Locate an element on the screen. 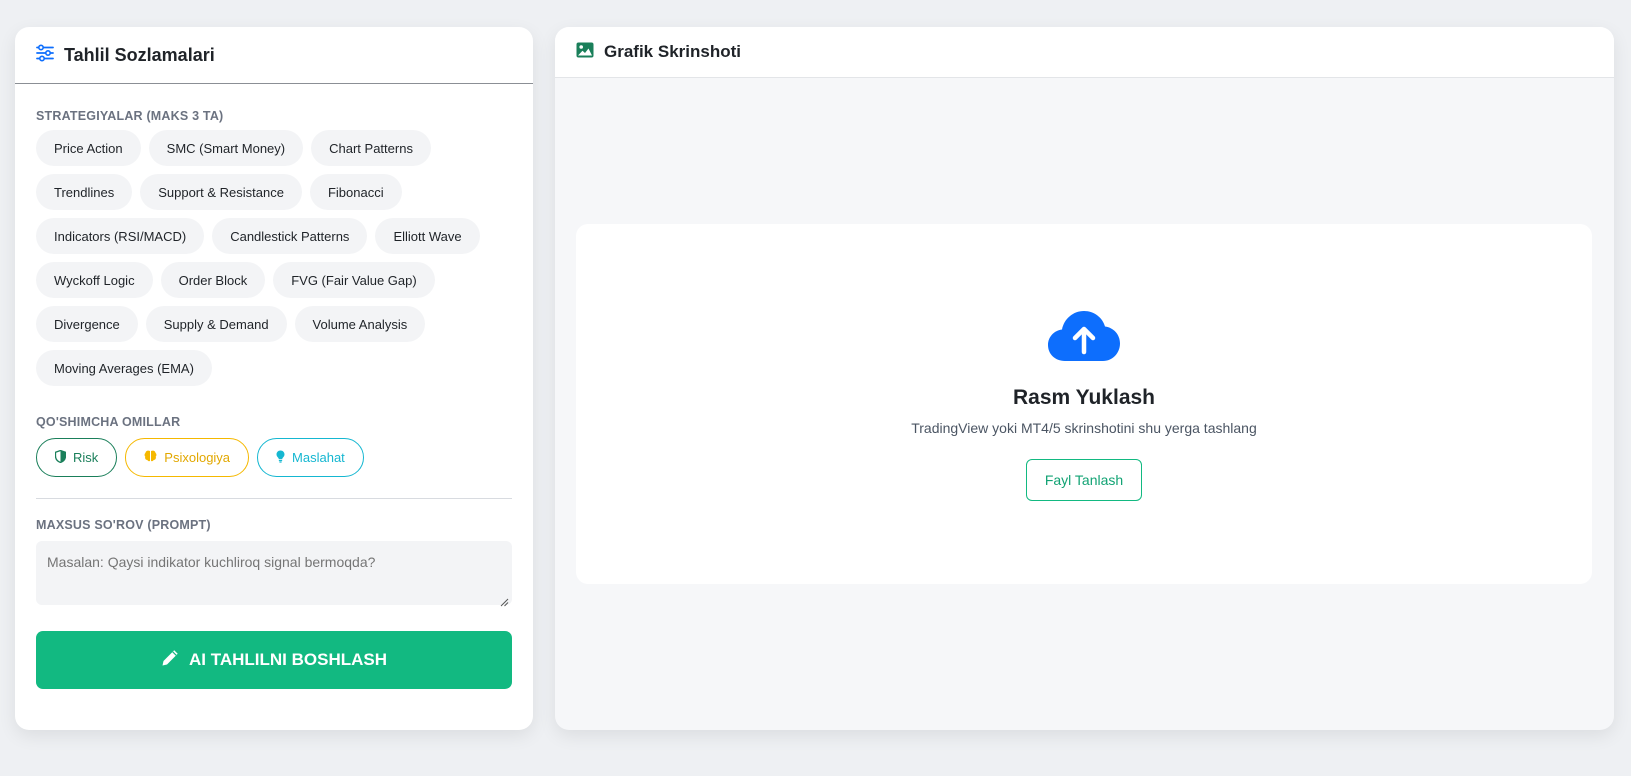  strategy-chip-elliott-wave: Elliott Wave is located at coordinates (427, 236).